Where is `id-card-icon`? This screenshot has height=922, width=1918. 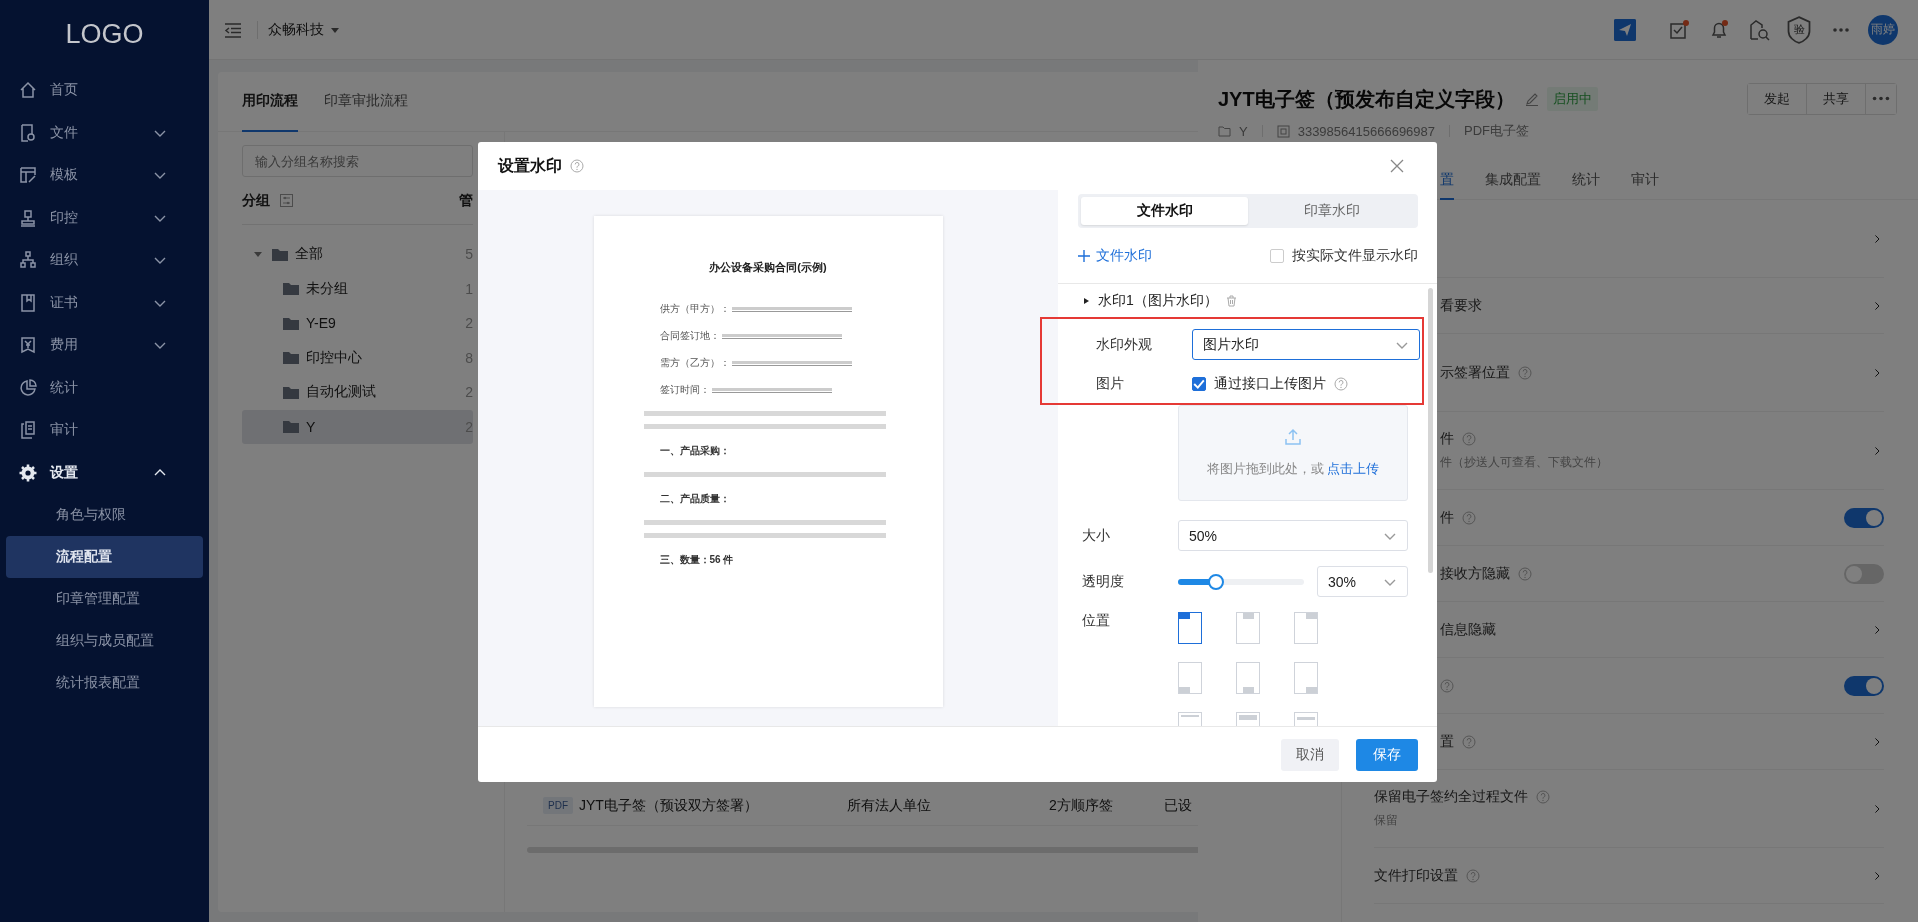 id-card-icon is located at coordinates (1283, 131).